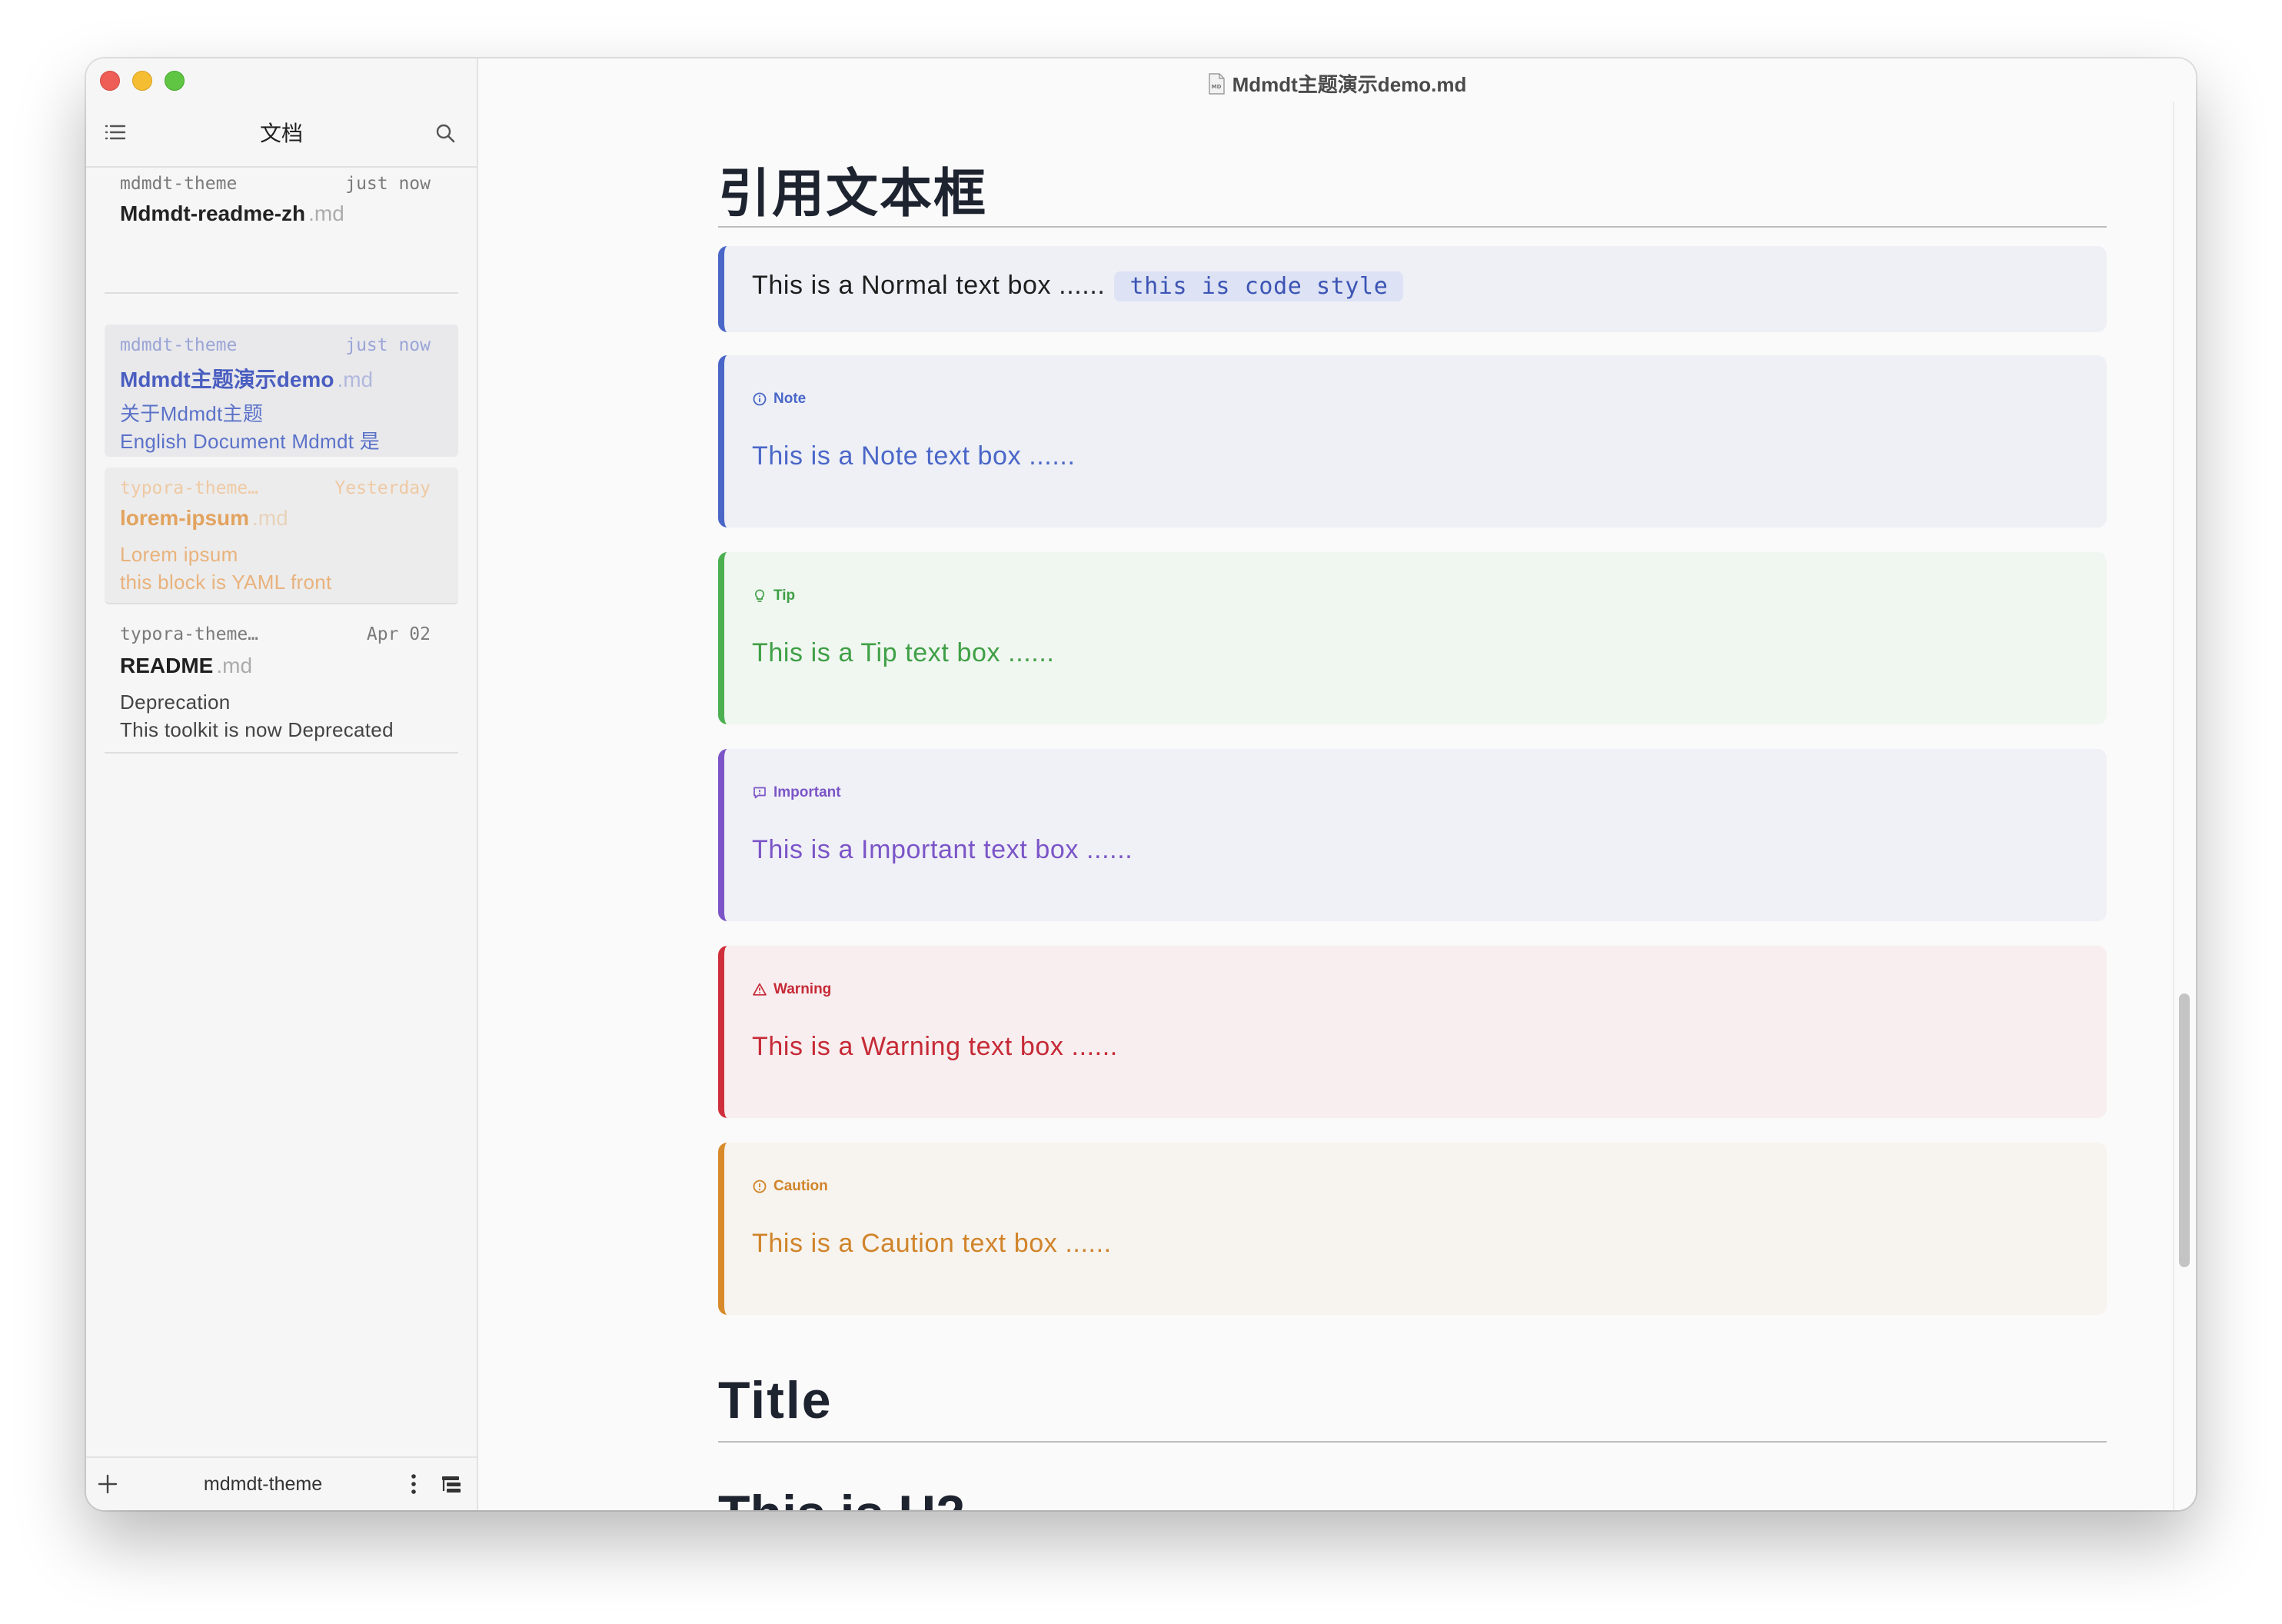 The height and width of the screenshot is (1624, 2282). I want to click on heading-1: 引用文本框, so click(1412, 189).